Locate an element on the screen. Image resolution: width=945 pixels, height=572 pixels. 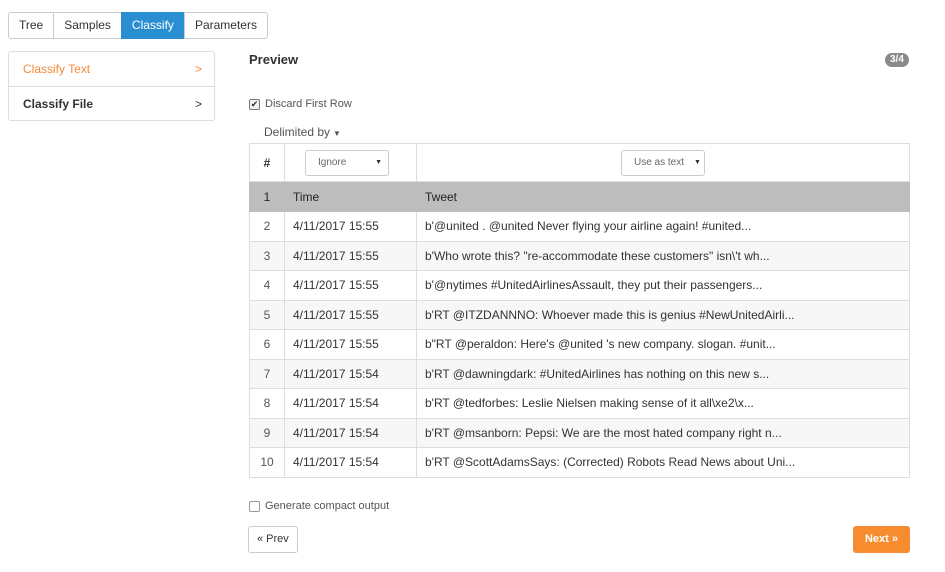
sidebar-item-classify-text: Classify Text > is located at coordinates (111, 69).